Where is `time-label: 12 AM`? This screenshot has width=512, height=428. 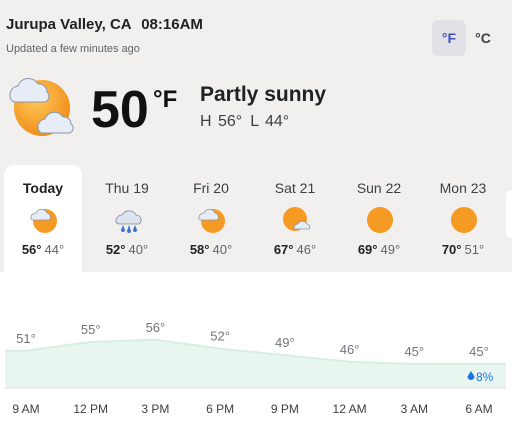
time-label: 12 AM is located at coordinates (350, 409).